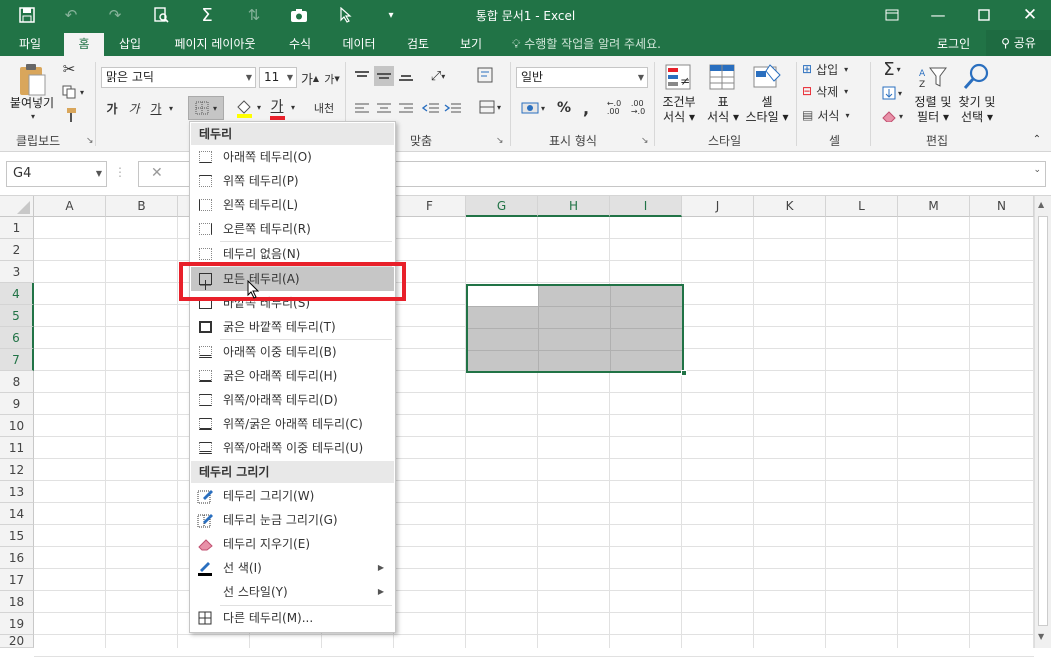  I want to click on row-header: 20, so click(17, 641).